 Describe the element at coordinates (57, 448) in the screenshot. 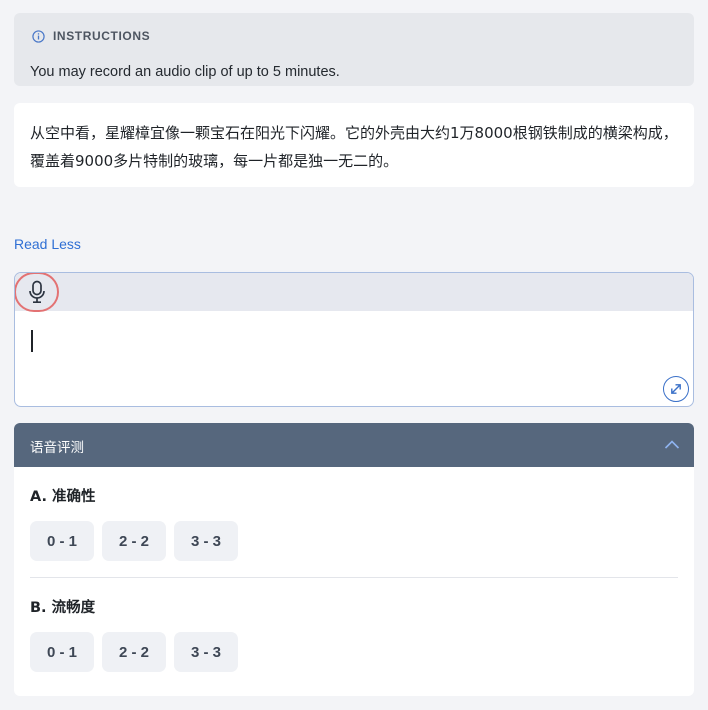

I see `evaluation-title: 语音评测` at that location.